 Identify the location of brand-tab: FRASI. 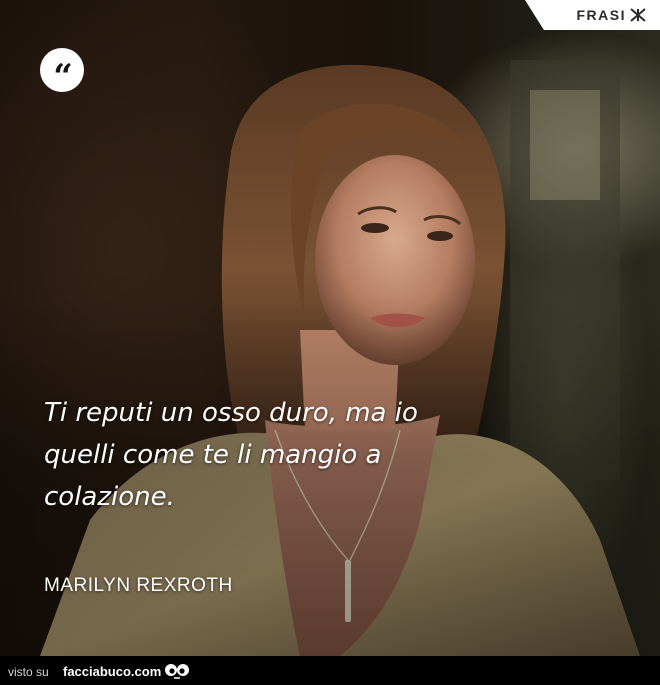
(592, 15).